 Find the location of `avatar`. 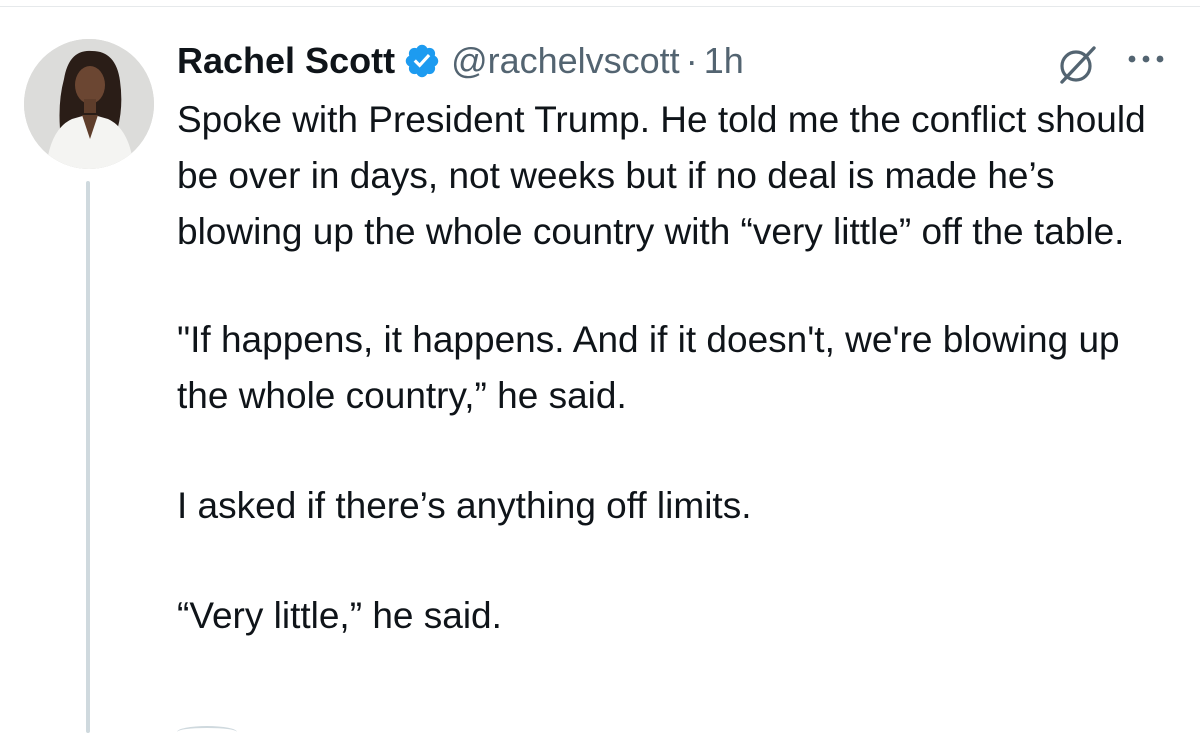

avatar is located at coordinates (89, 104).